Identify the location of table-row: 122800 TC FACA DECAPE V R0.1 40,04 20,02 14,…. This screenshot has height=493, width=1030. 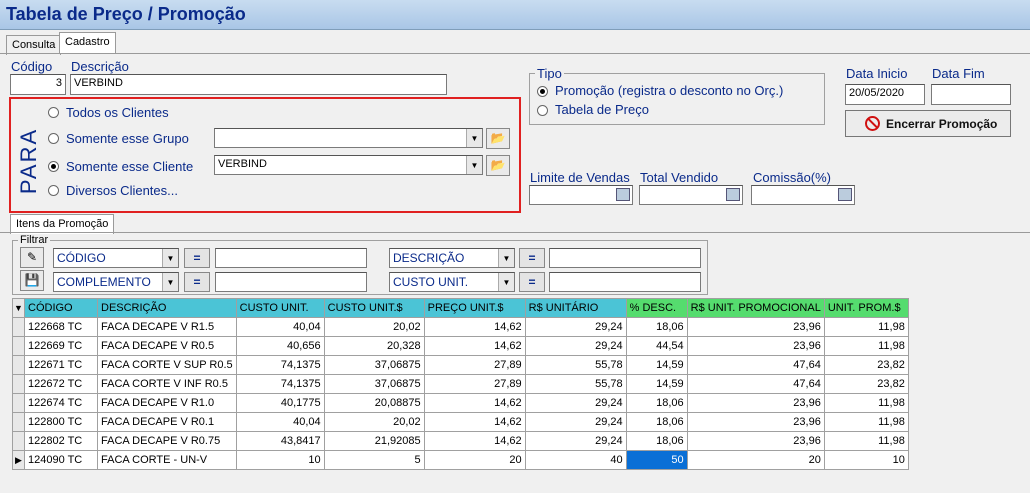
(460, 422).